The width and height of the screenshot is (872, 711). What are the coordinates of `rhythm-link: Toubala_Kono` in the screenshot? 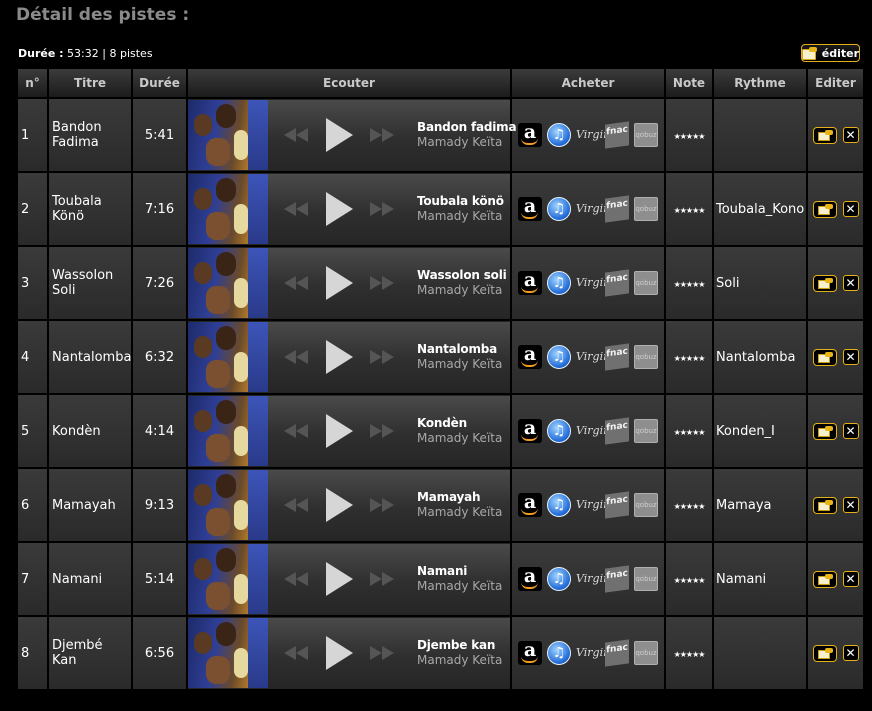 It's located at (760, 209).